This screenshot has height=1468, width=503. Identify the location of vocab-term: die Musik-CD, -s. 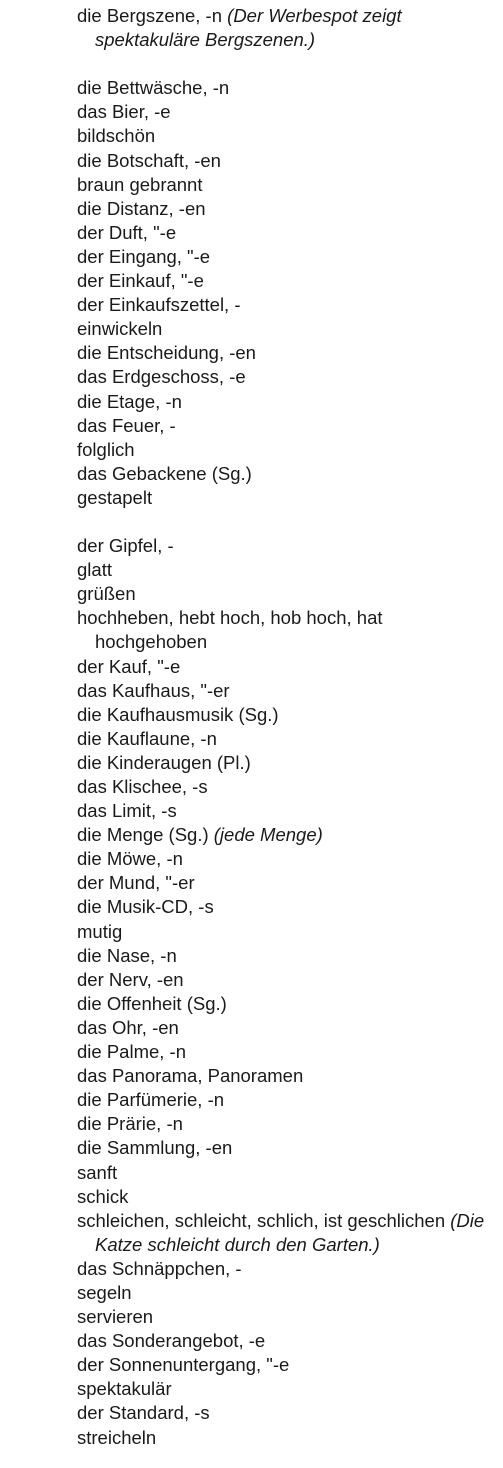
(145, 907).